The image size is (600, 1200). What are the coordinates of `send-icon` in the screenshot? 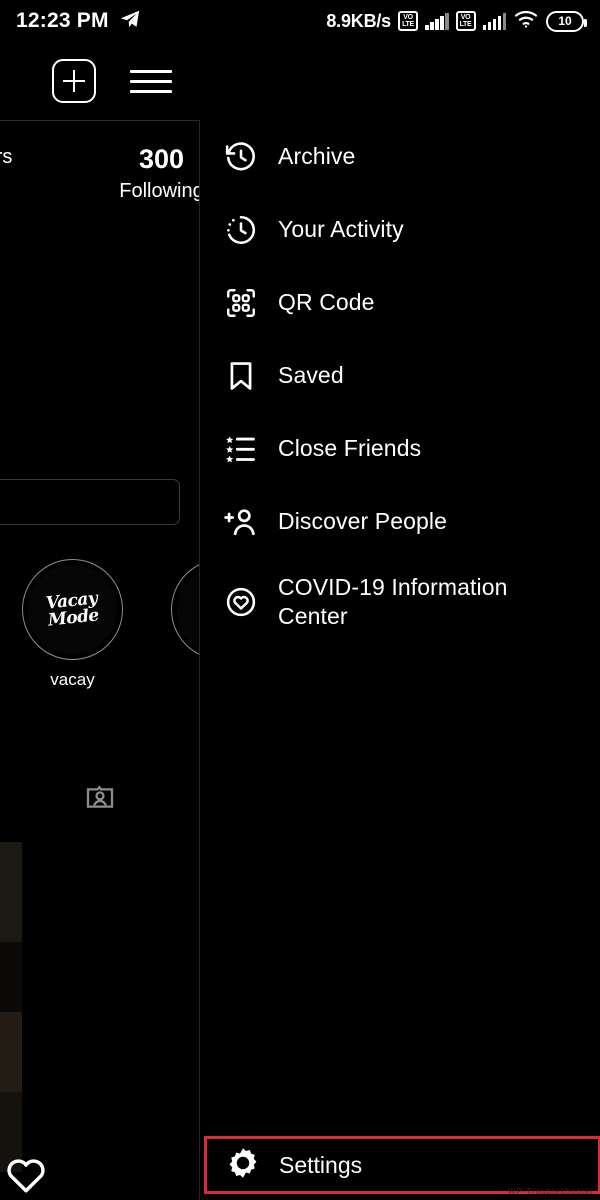 It's located at (130, 21).